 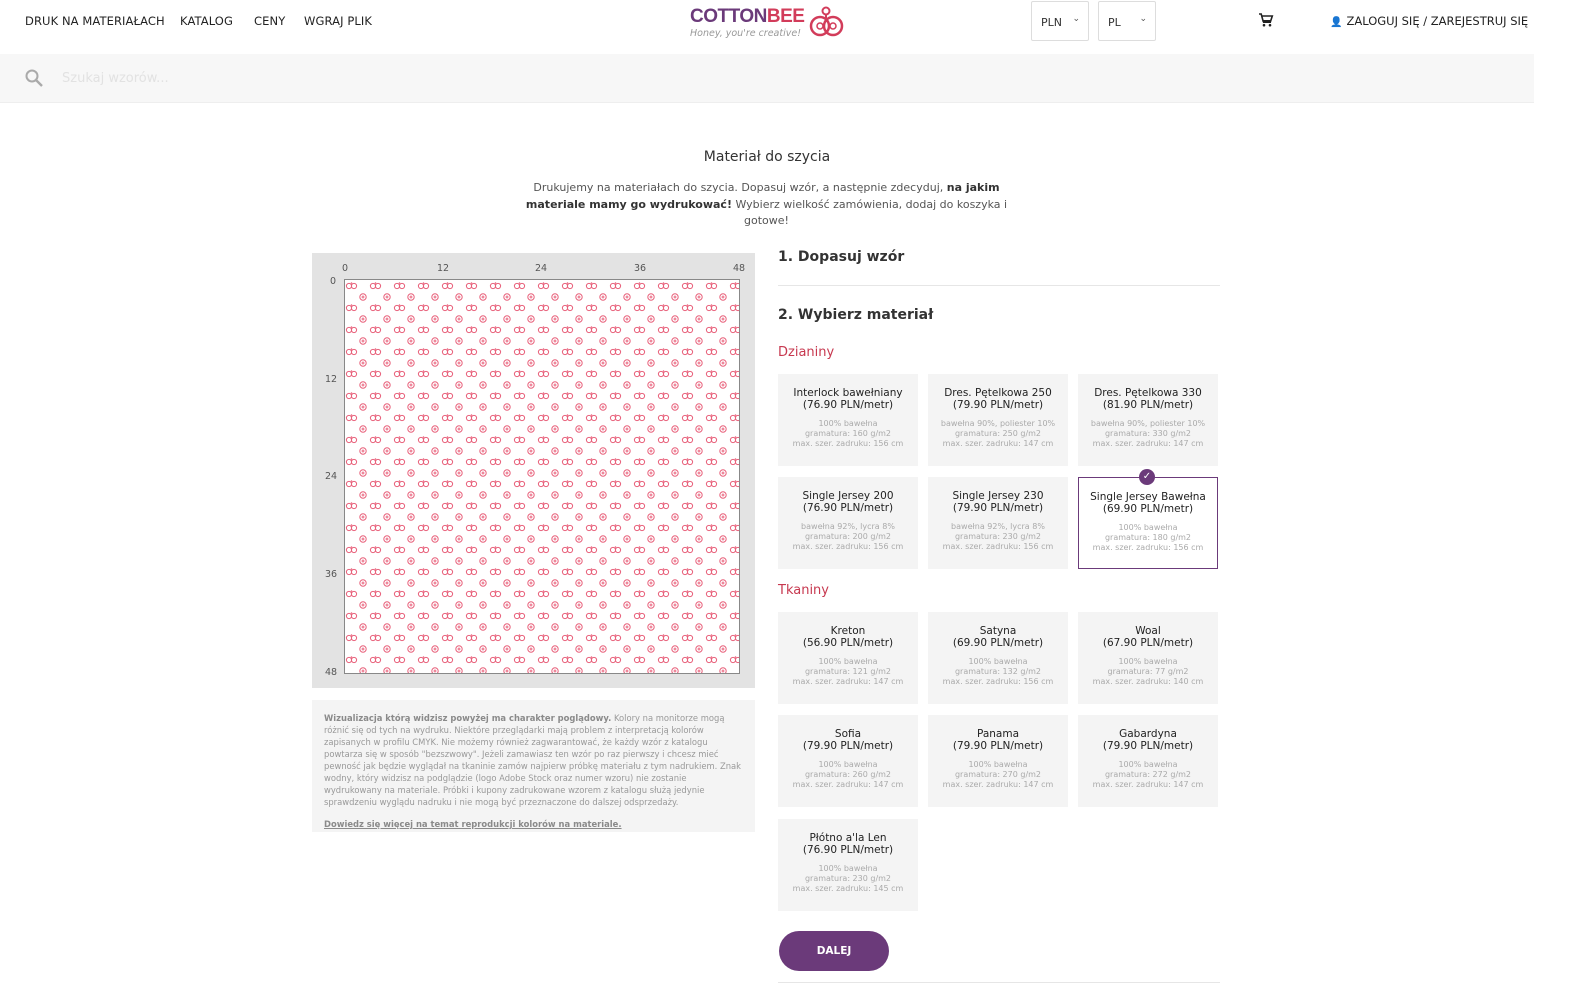 What do you see at coordinates (1127, 21) in the screenshot?
I see `language-select: PL ⌄` at bounding box center [1127, 21].